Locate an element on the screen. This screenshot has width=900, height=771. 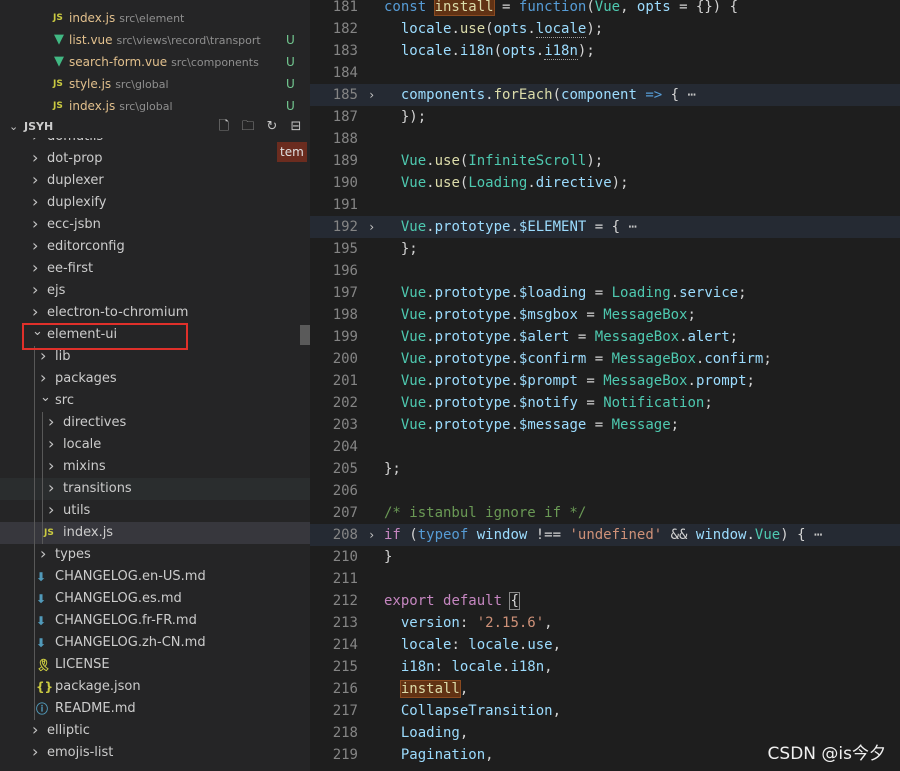
code-line: 210} is located at coordinates (605, 557).